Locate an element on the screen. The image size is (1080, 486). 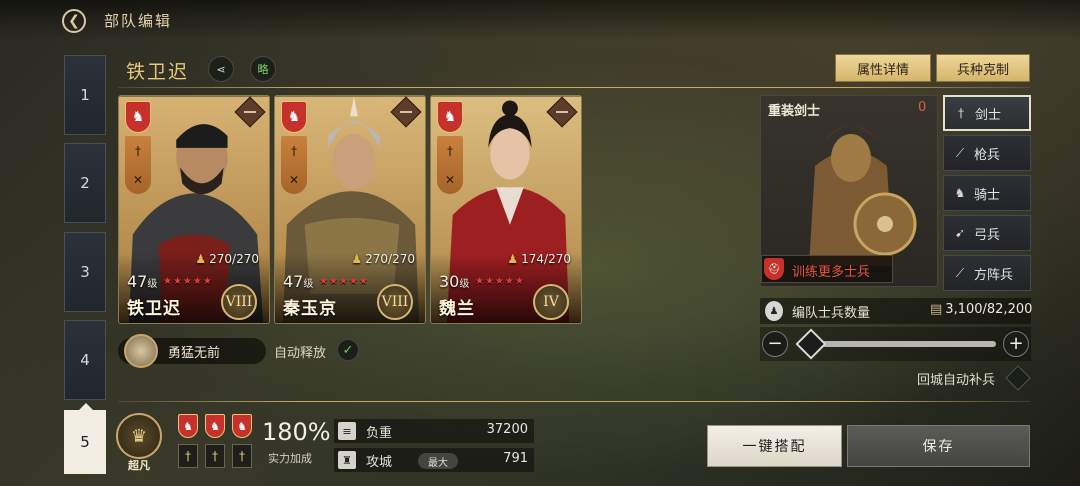
hero-card-3: ♞ † ✕ ♟ 174/270 30级 ★★★★★ 魏兰 IV is located at coordinates (506, 209).